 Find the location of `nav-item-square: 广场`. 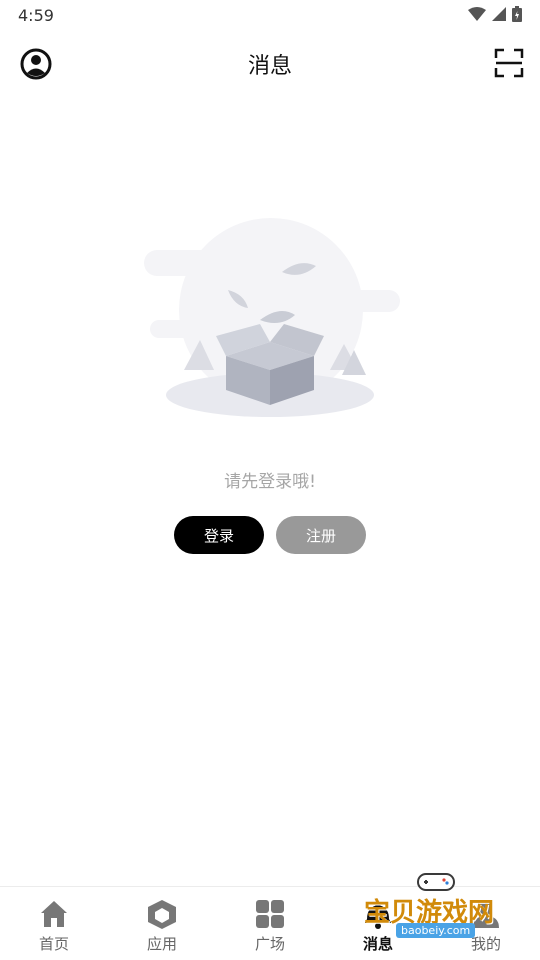

nav-item-square: 广场 is located at coordinates (270, 927).